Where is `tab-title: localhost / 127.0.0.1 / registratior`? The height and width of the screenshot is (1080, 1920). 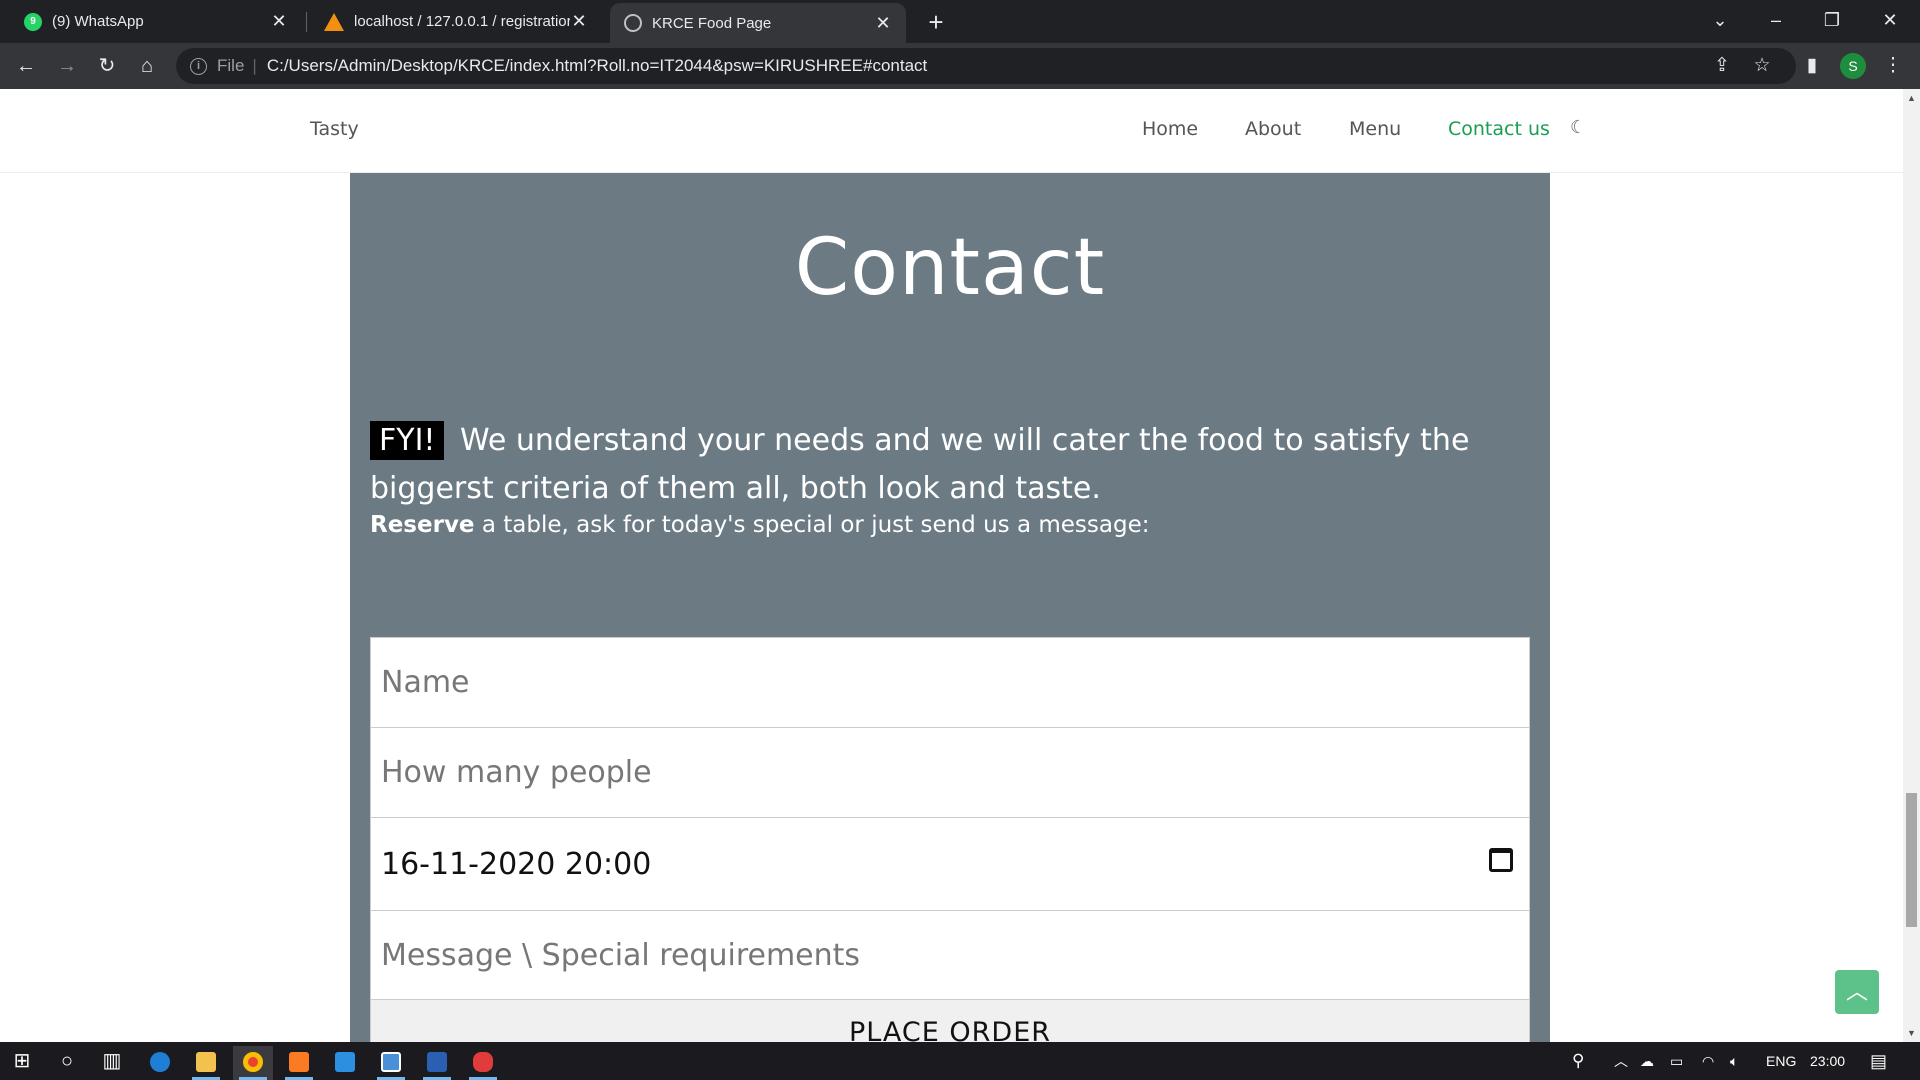
tab-title: localhost / 127.0.0.1 / registratior is located at coordinates (462, 21).